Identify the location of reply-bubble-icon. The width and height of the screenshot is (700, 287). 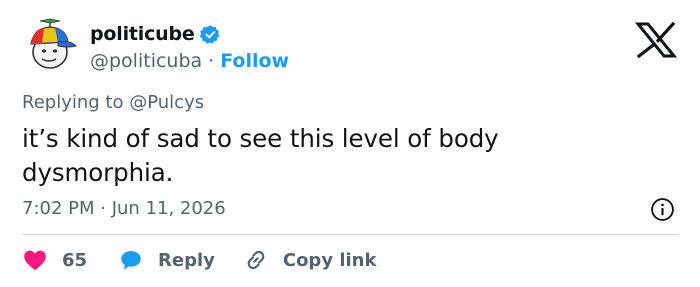
(131, 260).